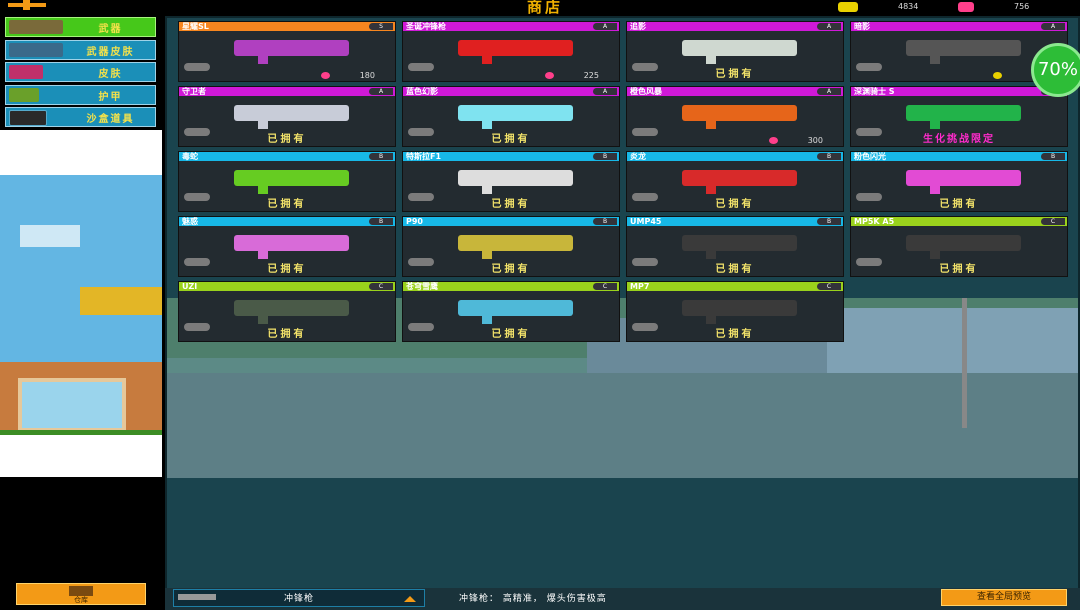 This screenshot has height=610, width=1080. What do you see at coordinates (287, 181) in the screenshot?
I see `item-card: 毒蛇 B 已拥有` at bounding box center [287, 181].